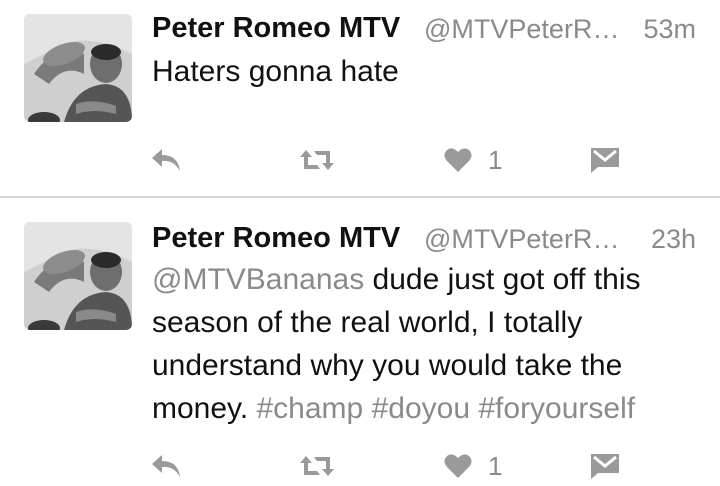  I want to click on tweet-header: Peter Romeo MTV @MTVPeterRo... 23h, so click(424, 238).